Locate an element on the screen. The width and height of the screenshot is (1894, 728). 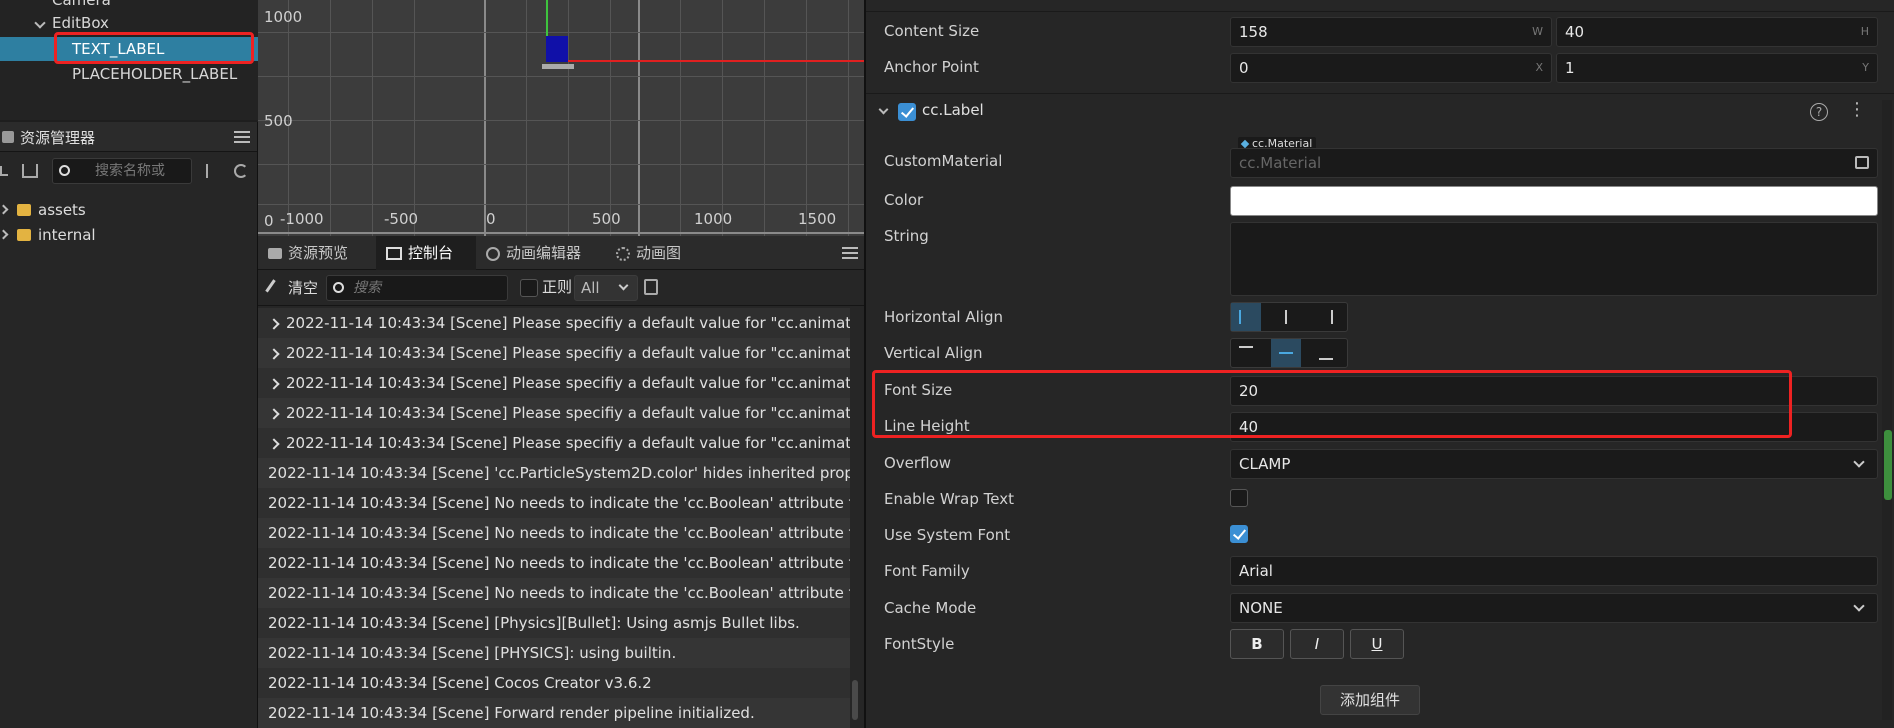
search-icon is located at coordinates (338, 287).